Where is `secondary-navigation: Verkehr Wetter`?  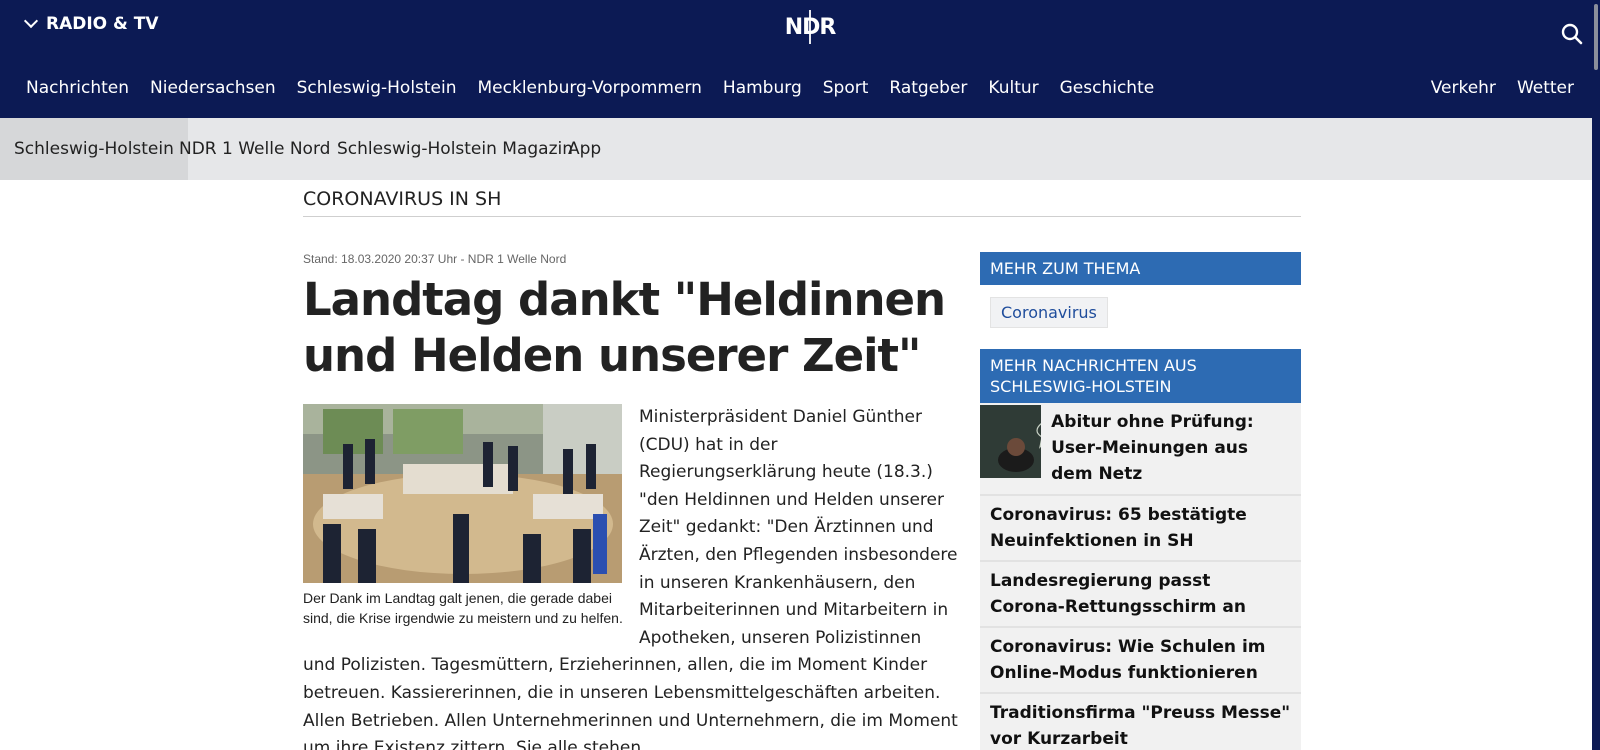
secondary-navigation: Verkehr Wetter is located at coordinates (1502, 88).